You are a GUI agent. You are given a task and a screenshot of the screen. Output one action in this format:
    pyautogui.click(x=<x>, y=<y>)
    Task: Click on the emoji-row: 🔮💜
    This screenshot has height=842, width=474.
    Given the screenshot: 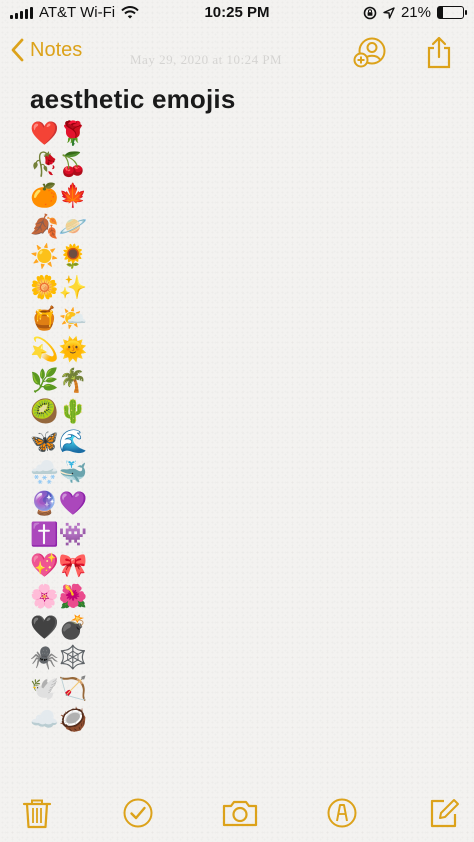 What is the action you would take?
    pyautogui.click(x=59, y=503)
    